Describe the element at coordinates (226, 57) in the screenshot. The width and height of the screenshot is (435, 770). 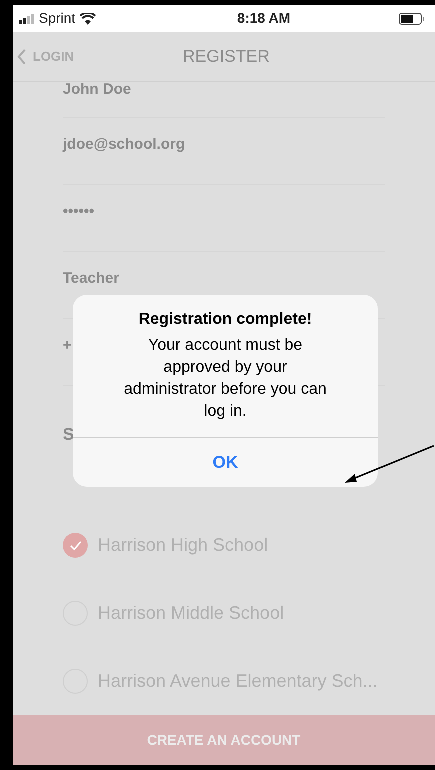
I see `screen-title: REGISTER` at that location.